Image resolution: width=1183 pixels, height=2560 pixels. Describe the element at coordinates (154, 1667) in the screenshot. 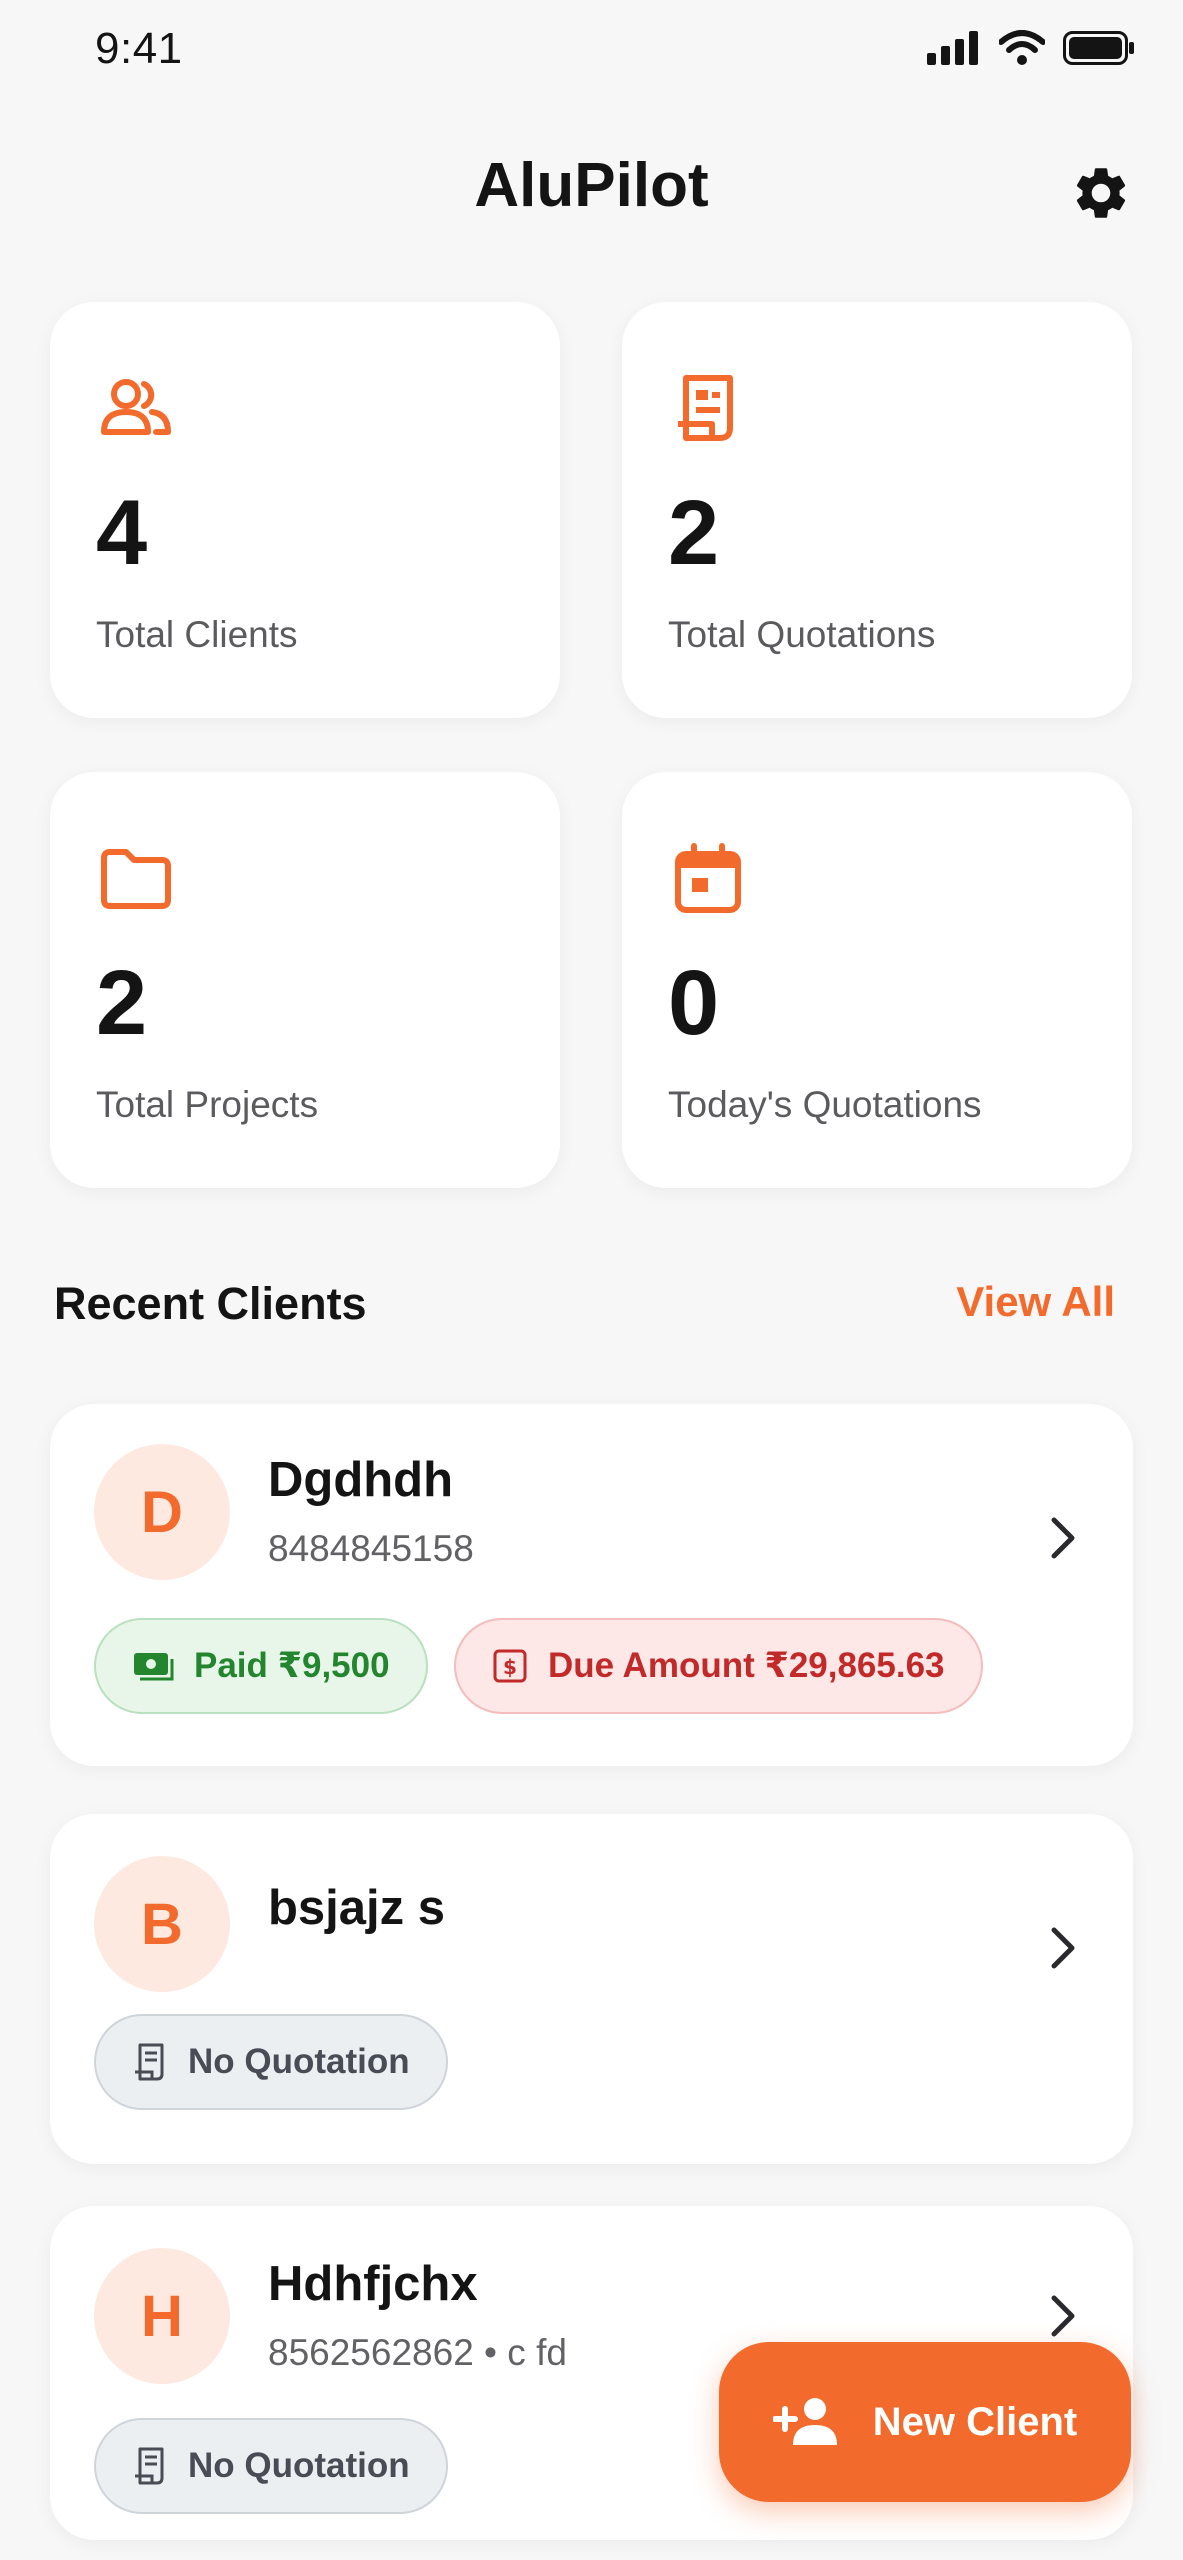

I see `cash-icon` at that location.